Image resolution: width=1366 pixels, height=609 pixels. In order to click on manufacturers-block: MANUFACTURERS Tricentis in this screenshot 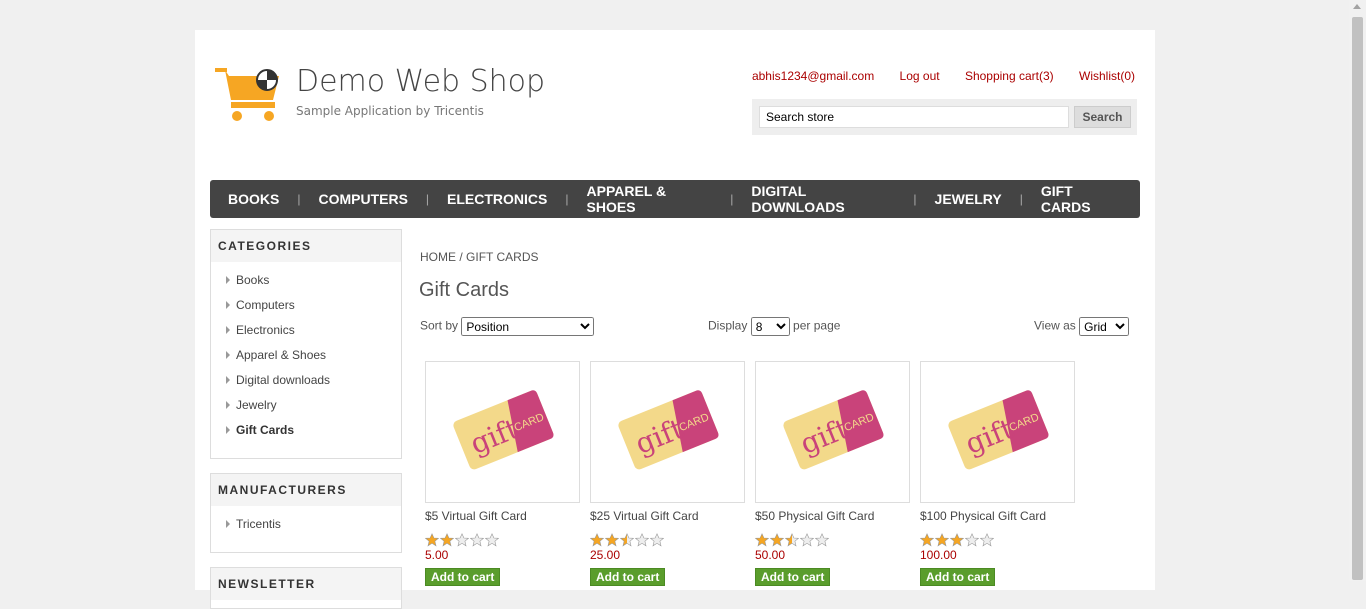, I will do `click(306, 513)`.